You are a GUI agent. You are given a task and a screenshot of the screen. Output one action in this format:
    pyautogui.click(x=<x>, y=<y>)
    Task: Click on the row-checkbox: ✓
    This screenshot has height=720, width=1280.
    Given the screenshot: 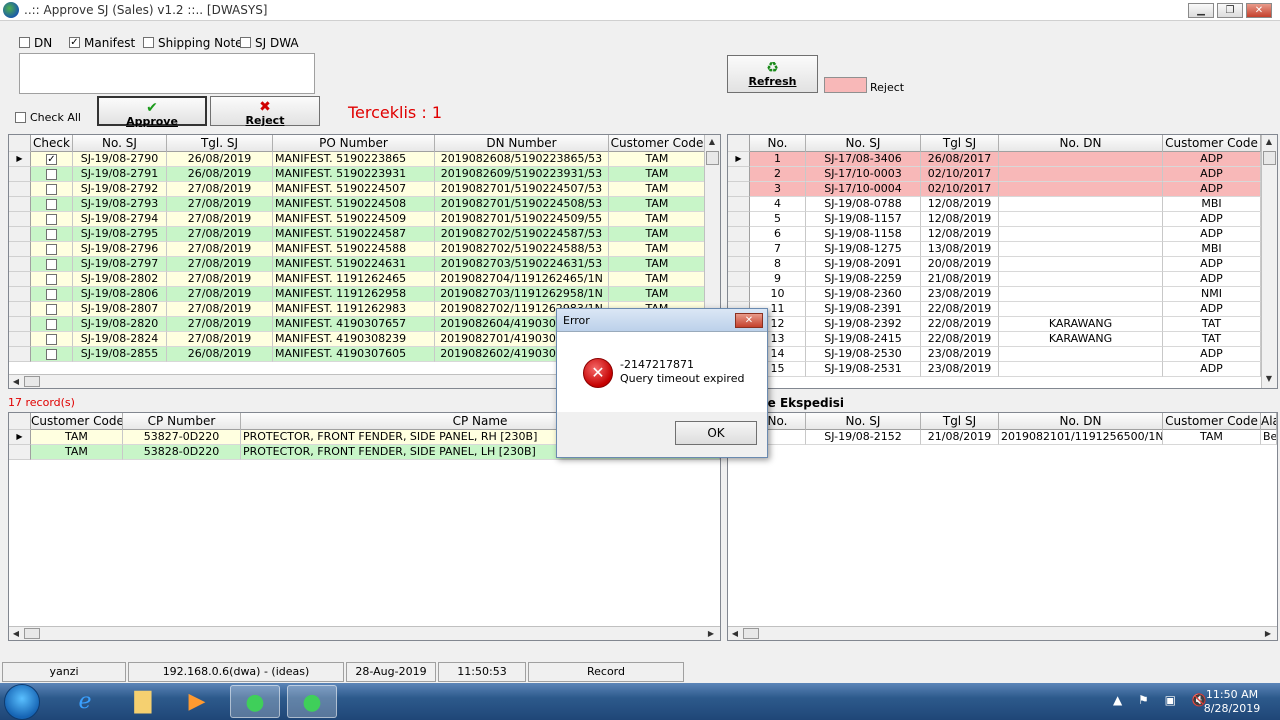 What is the action you would take?
    pyautogui.click(x=52, y=159)
    